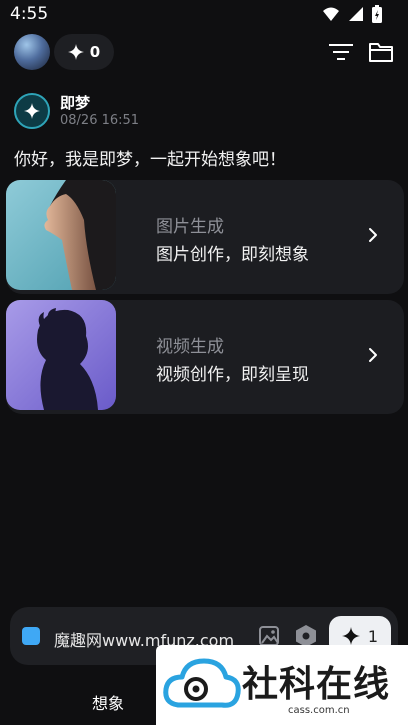  I want to click on user-avatar, so click(32, 52).